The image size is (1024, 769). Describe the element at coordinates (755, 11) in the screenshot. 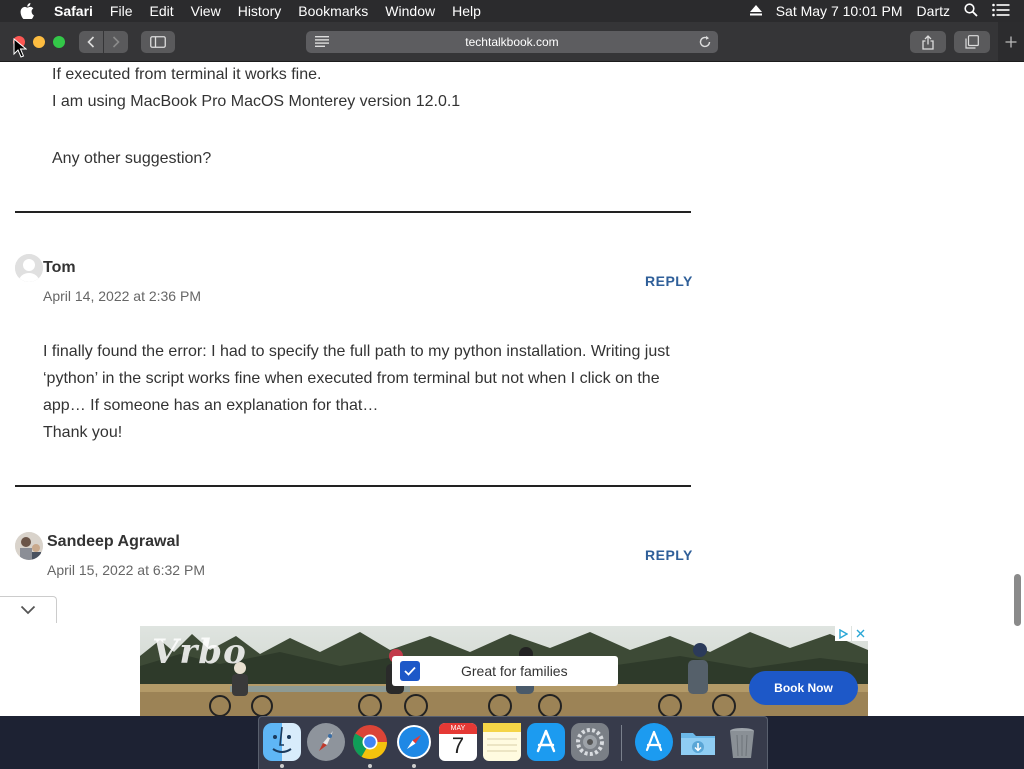

I see `eject-icon` at that location.